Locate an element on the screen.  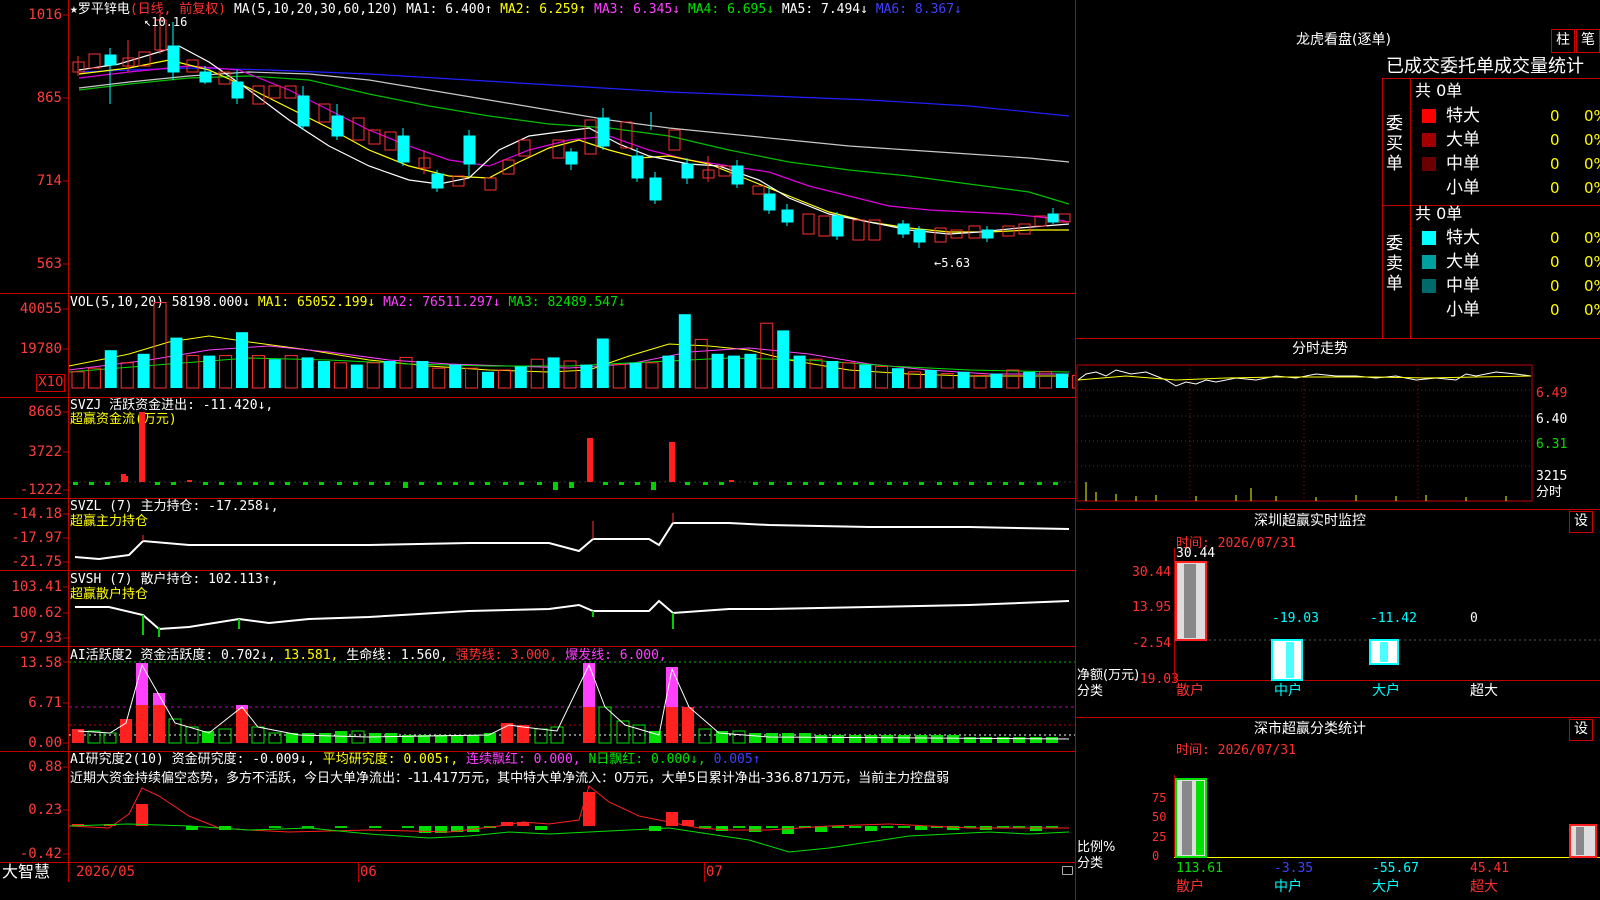
svsh-y-label-3: 97.93 is located at coordinates (40, 638).